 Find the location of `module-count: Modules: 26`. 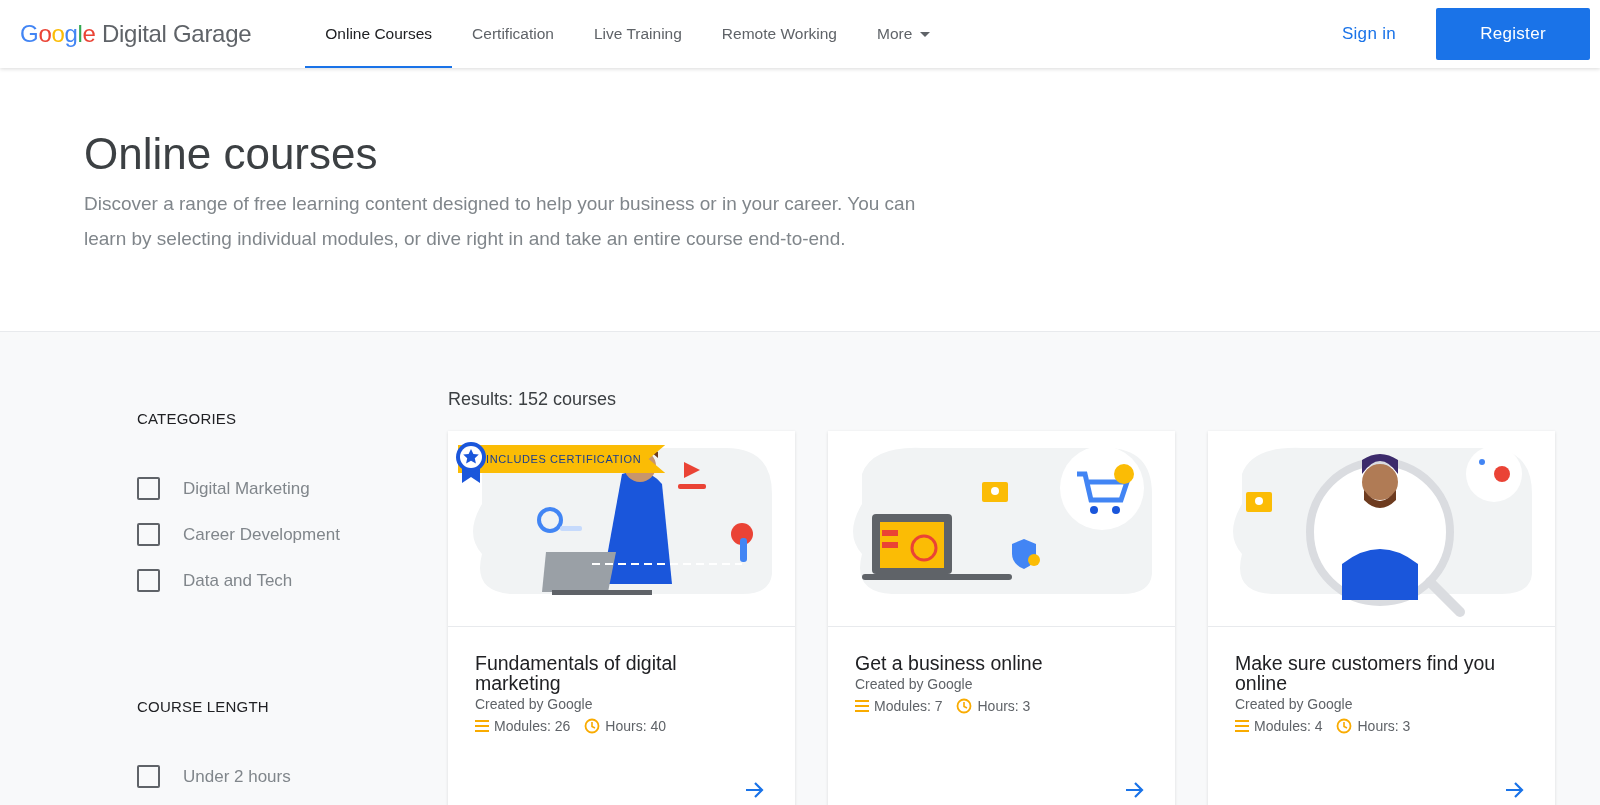

module-count: Modules: 26 is located at coordinates (532, 726).